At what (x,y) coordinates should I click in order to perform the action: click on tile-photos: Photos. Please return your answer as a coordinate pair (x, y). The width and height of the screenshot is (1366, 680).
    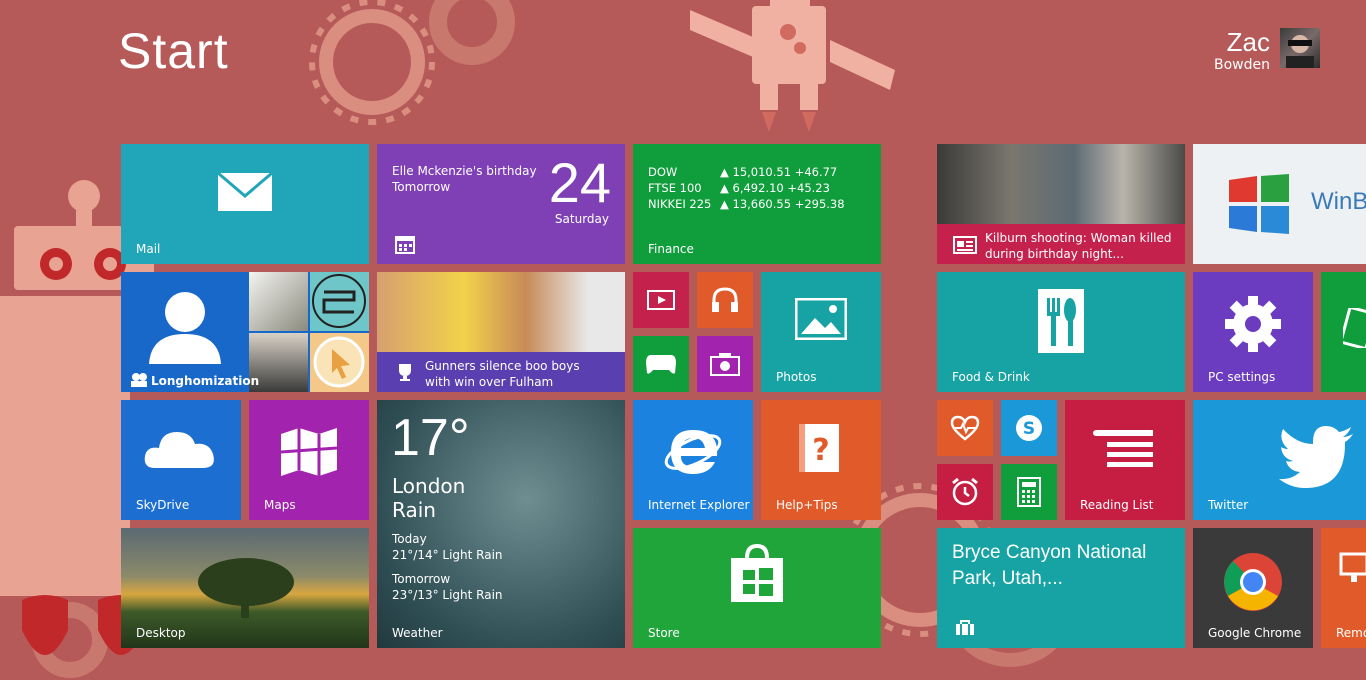
    Looking at the image, I should click on (821, 332).